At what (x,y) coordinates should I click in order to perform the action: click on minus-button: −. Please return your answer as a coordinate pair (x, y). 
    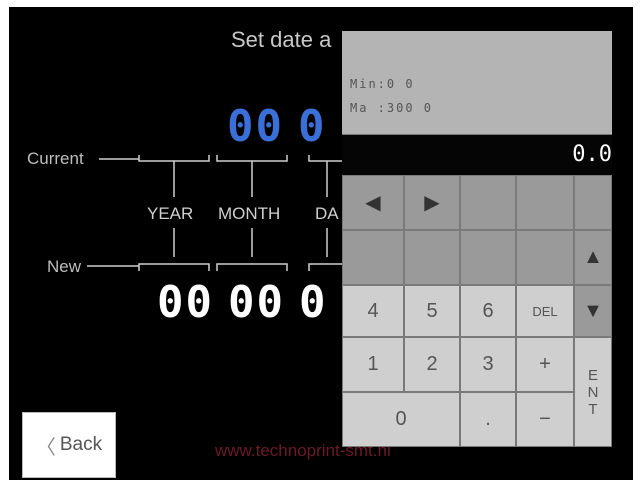
    Looking at the image, I should click on (545, 419).